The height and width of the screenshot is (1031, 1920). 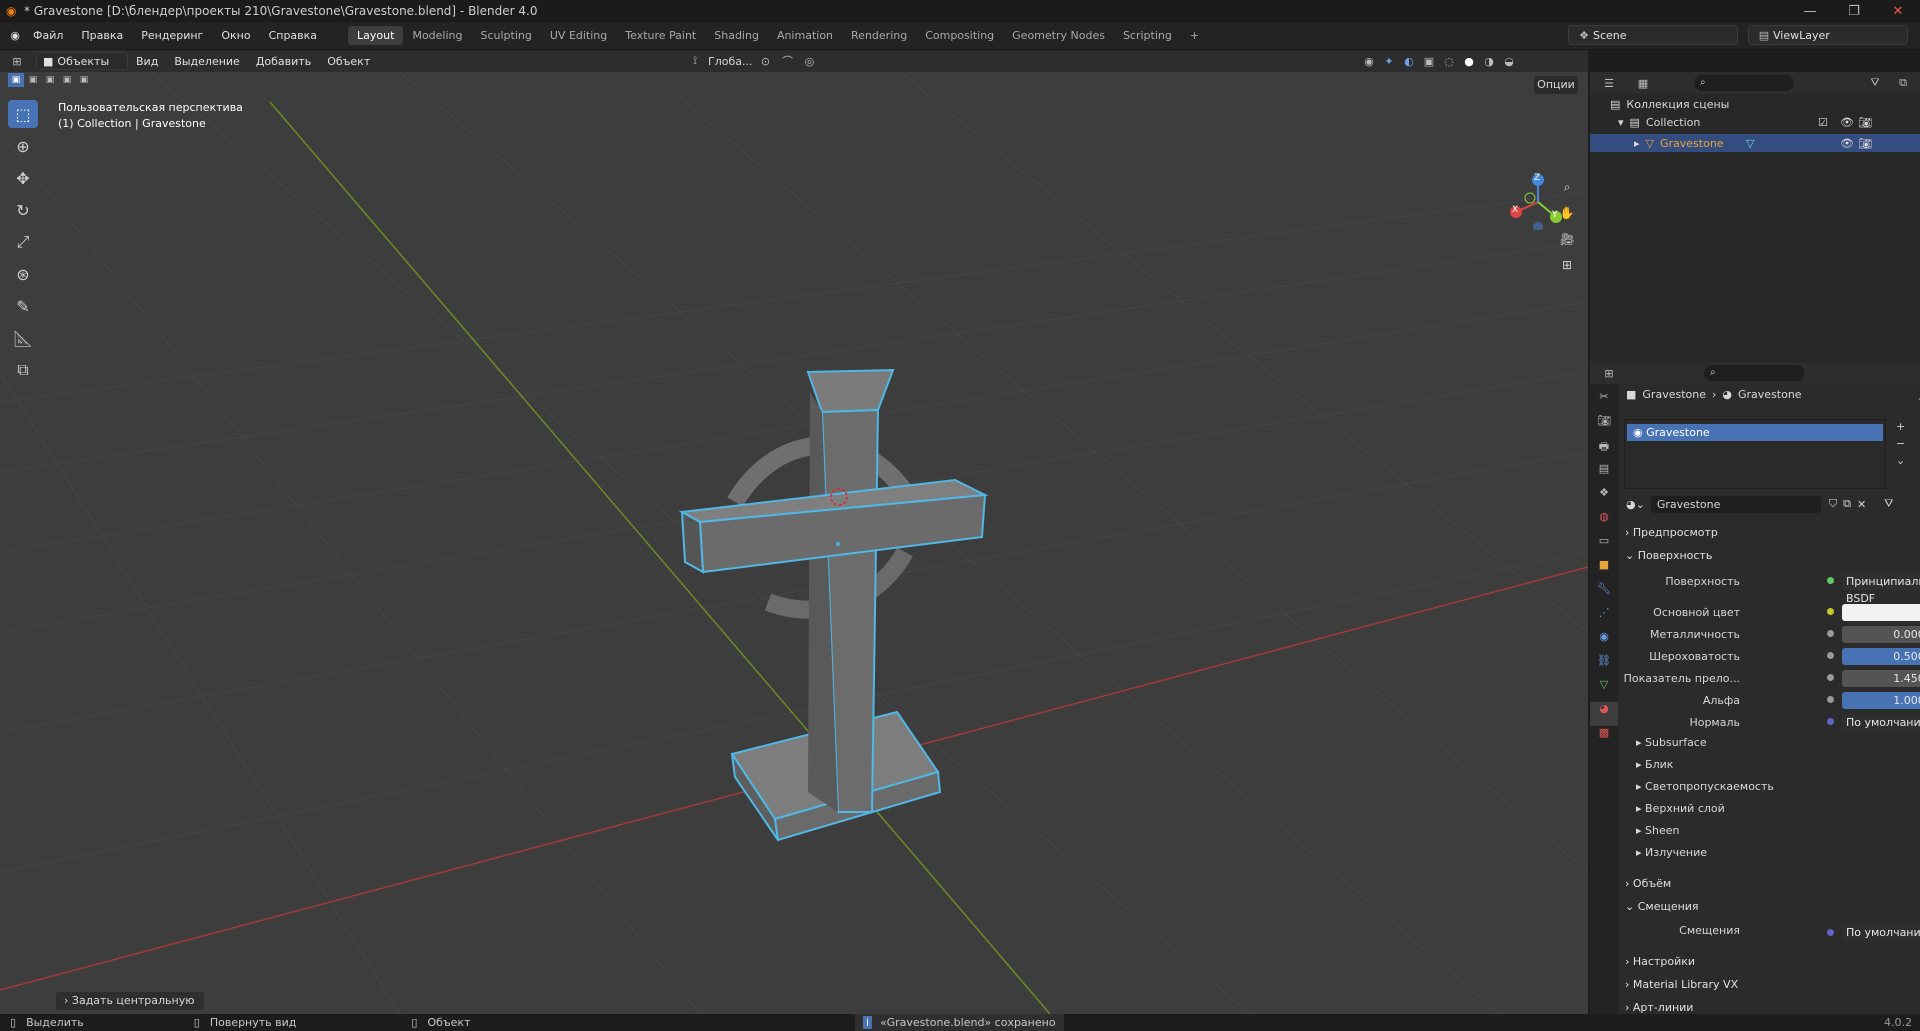 I want to click on select-intersect-icon: ▣, so click(x=84, y=80).